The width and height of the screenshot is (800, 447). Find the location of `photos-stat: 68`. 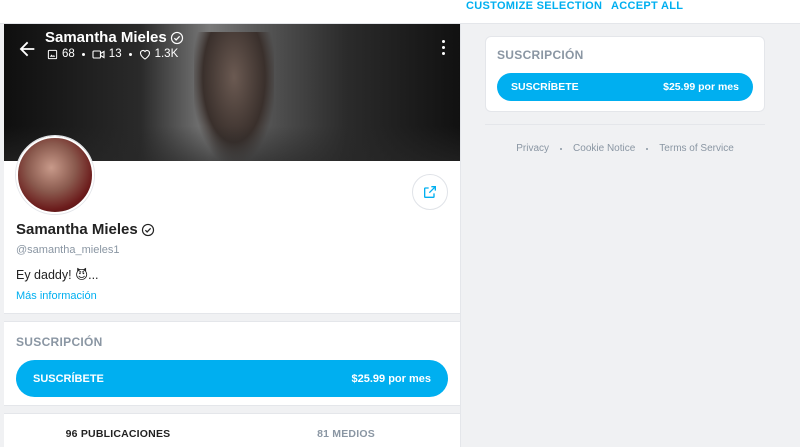

photos-stat: 68 is located at coordinates (61, 54).